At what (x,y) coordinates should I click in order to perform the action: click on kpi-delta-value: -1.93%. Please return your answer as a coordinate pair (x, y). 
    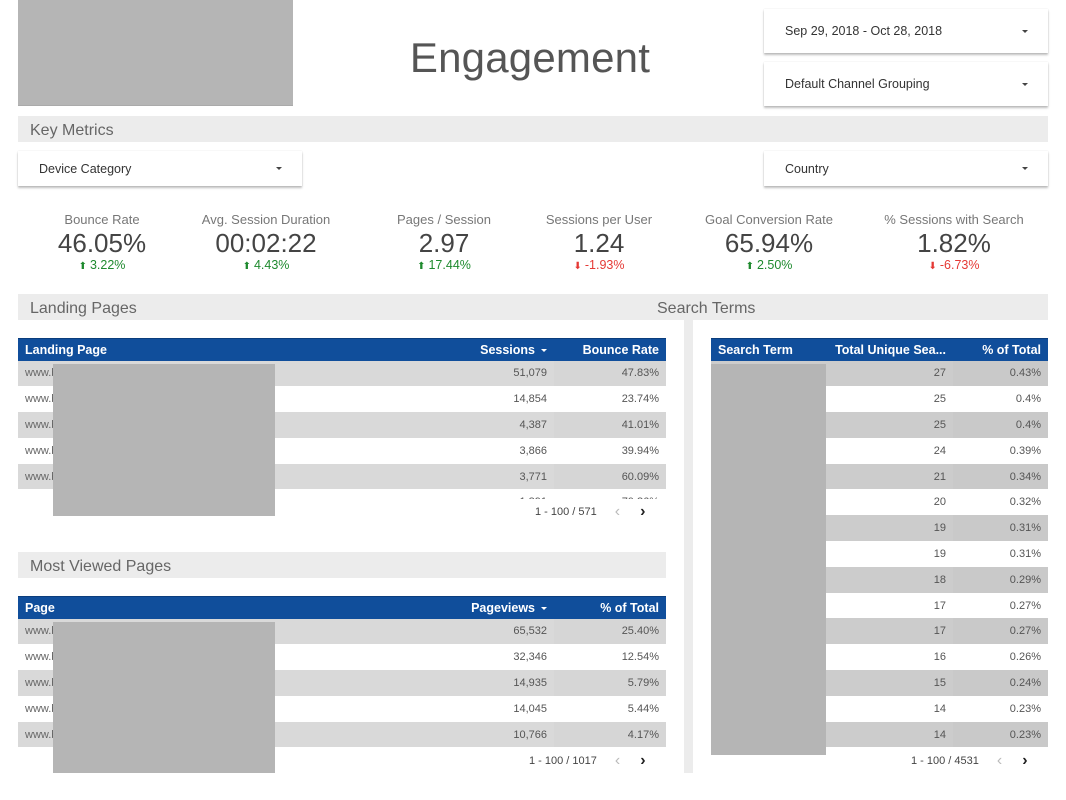
    Looking at the image, I should click on (604, 265).